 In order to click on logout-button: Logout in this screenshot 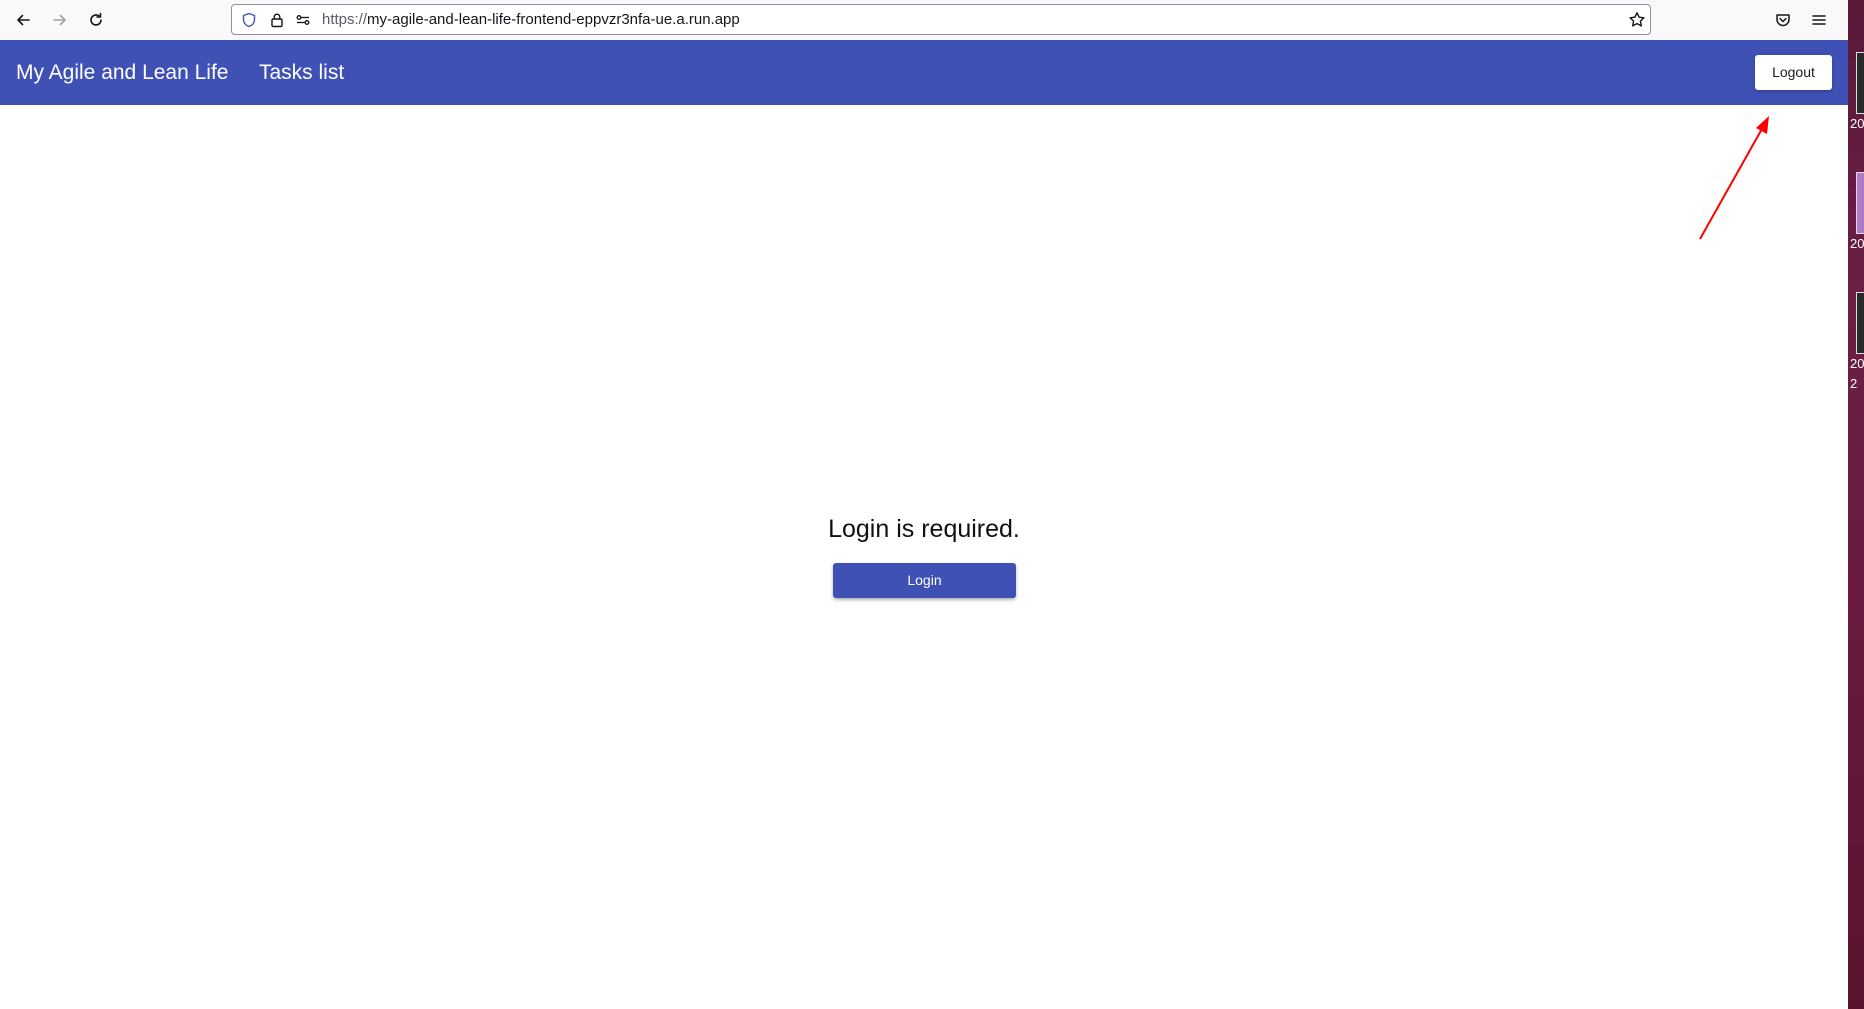, I will do `click(1793, 72)`.